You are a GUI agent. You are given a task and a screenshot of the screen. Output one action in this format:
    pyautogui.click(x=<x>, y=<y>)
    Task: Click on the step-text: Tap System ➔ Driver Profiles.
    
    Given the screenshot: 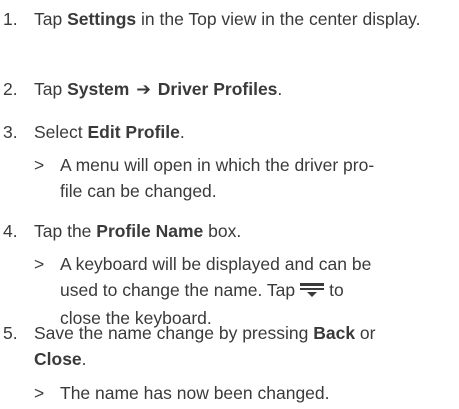 What is the action you would take?
    pyautogui.click(x=243, y=89)
    